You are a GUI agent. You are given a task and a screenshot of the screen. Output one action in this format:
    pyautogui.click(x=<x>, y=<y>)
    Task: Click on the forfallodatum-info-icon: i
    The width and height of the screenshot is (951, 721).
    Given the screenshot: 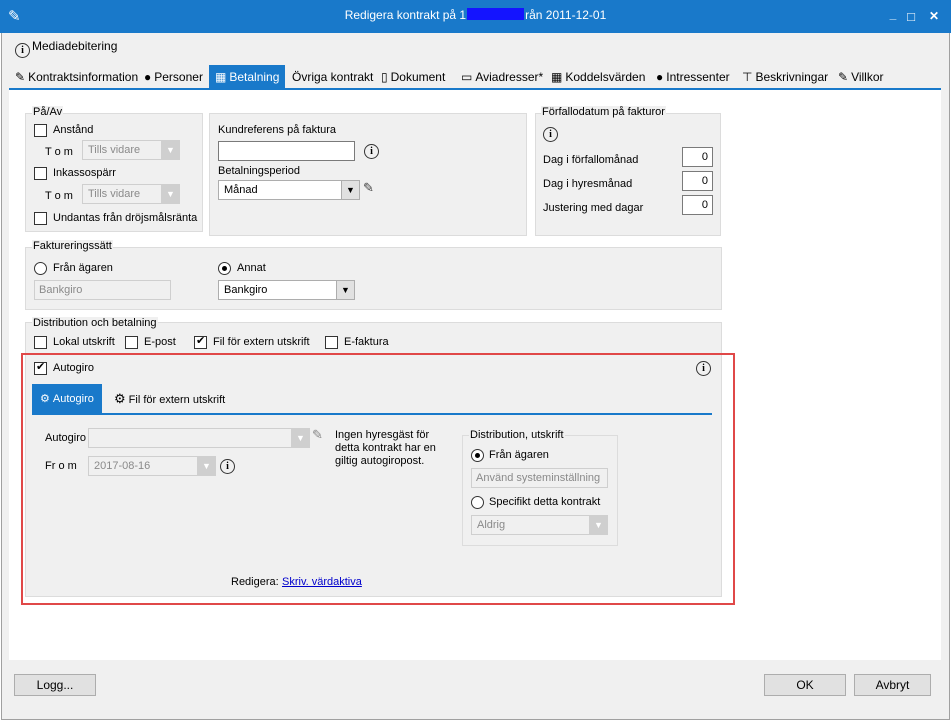 What is the action you would take?
    pyautogui.click(x=550, y=134)
    